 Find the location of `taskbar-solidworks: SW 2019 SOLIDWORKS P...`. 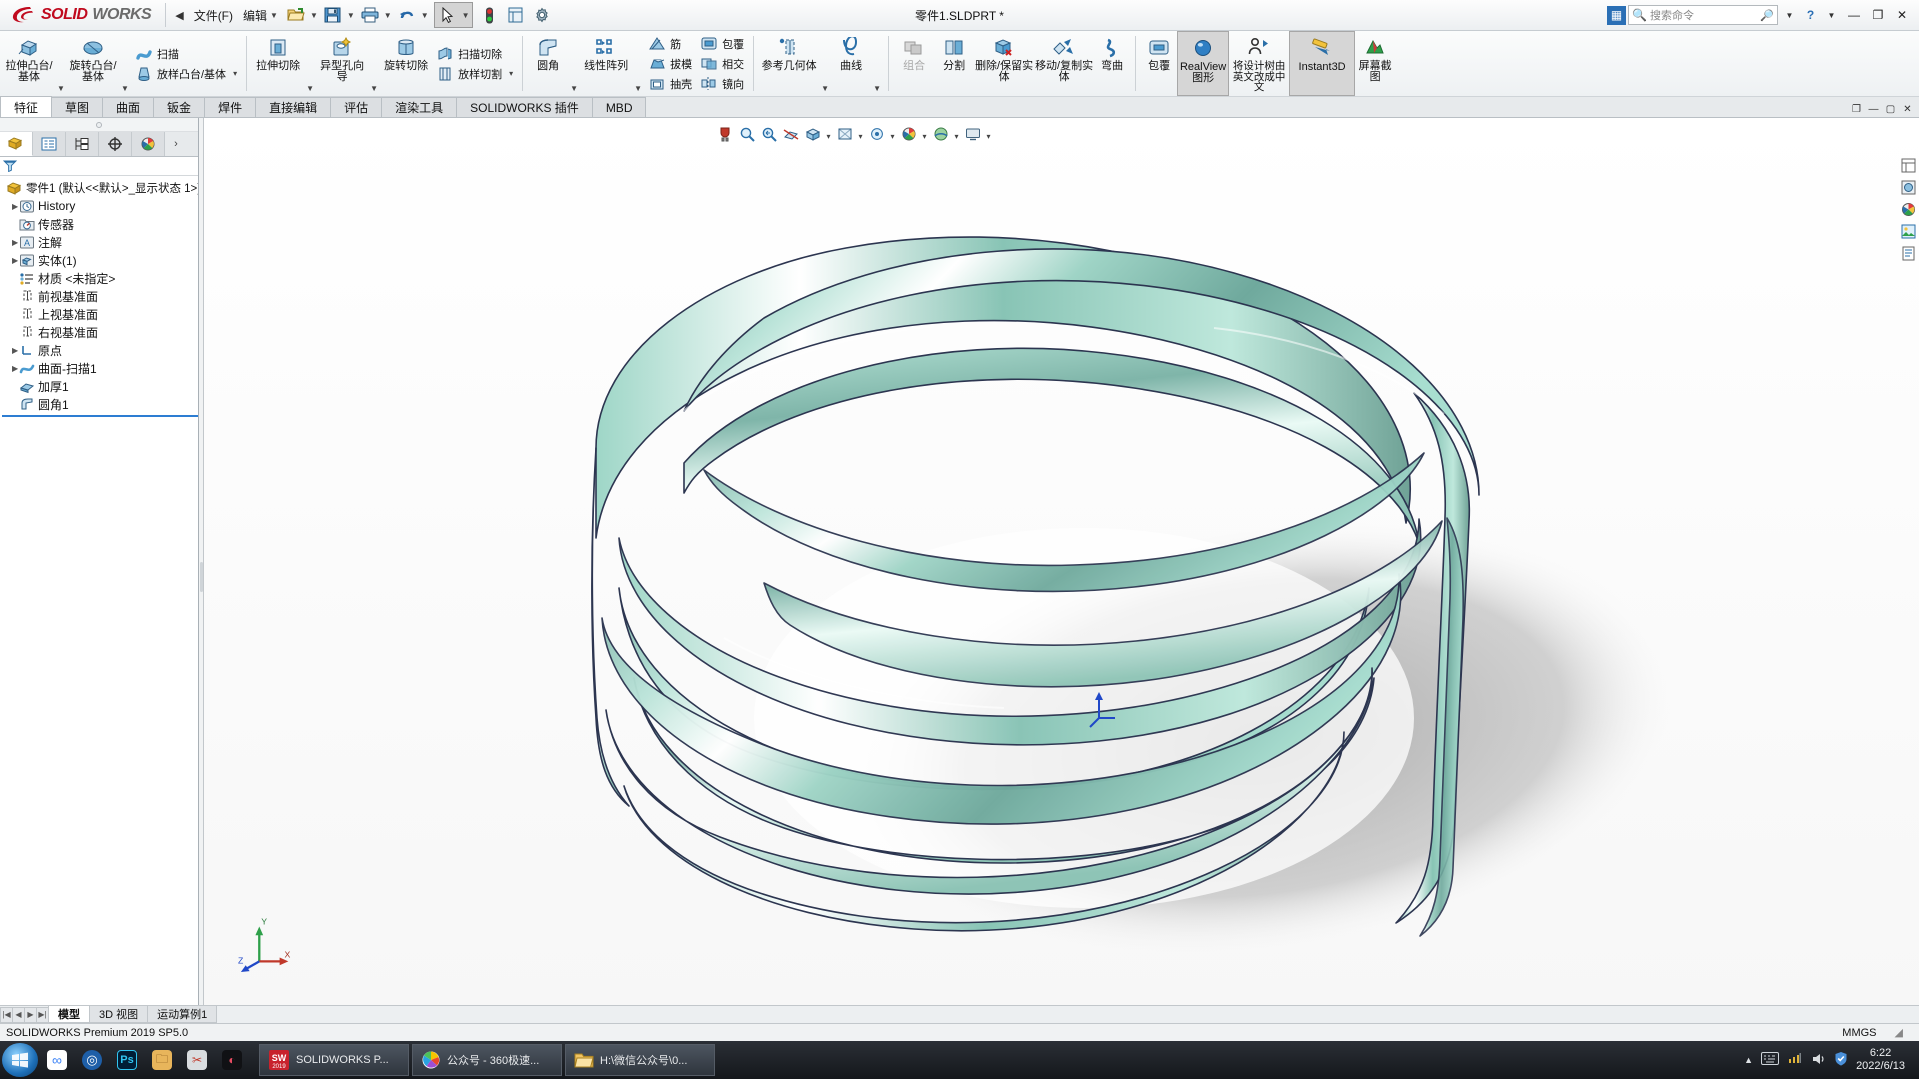

taskbar-solidworks: SW 2019 SOLIDWORKS P... is located at coordinates (334, 1060).